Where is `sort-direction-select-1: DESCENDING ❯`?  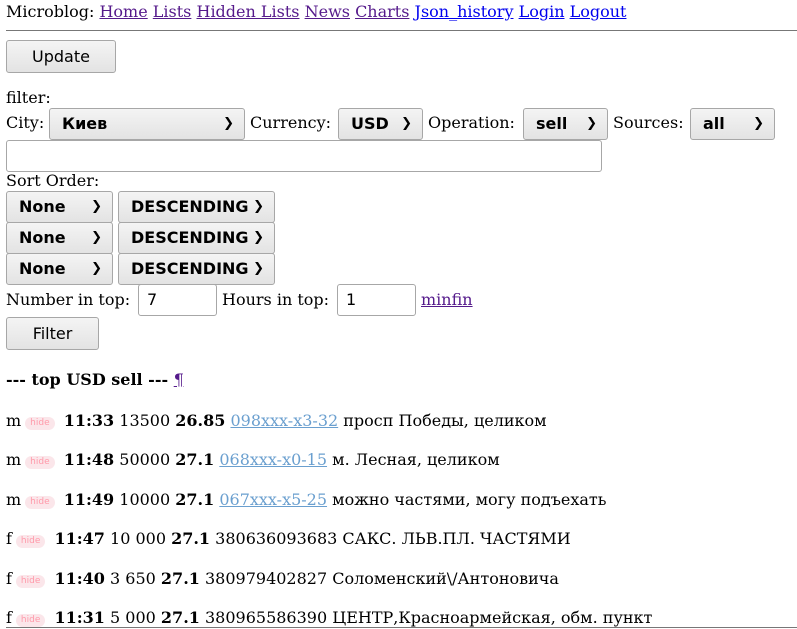
sort-direction-select-1: DESCENDING ❯ is located at coordinates (196, 207).